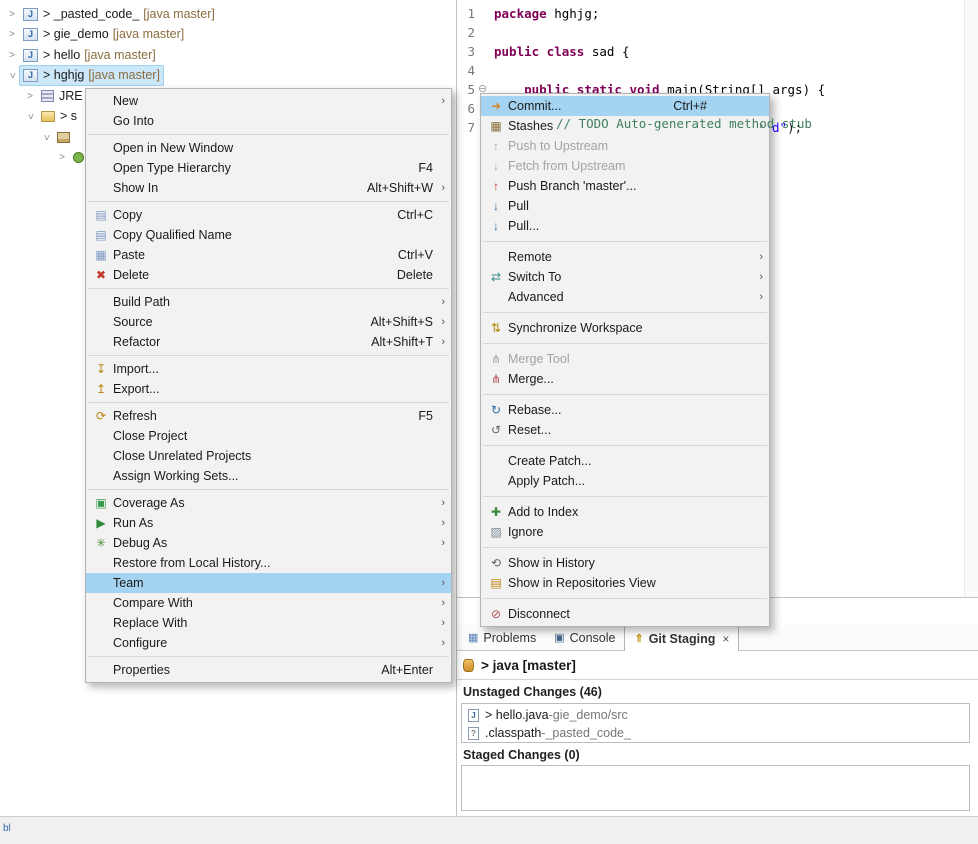 The image size is (978, 844). What do you see at coordinates (268, 275) in the screenshot?
I see `menu-item-delete: ✖ Delete Delete` at bounding box center [268, 275].